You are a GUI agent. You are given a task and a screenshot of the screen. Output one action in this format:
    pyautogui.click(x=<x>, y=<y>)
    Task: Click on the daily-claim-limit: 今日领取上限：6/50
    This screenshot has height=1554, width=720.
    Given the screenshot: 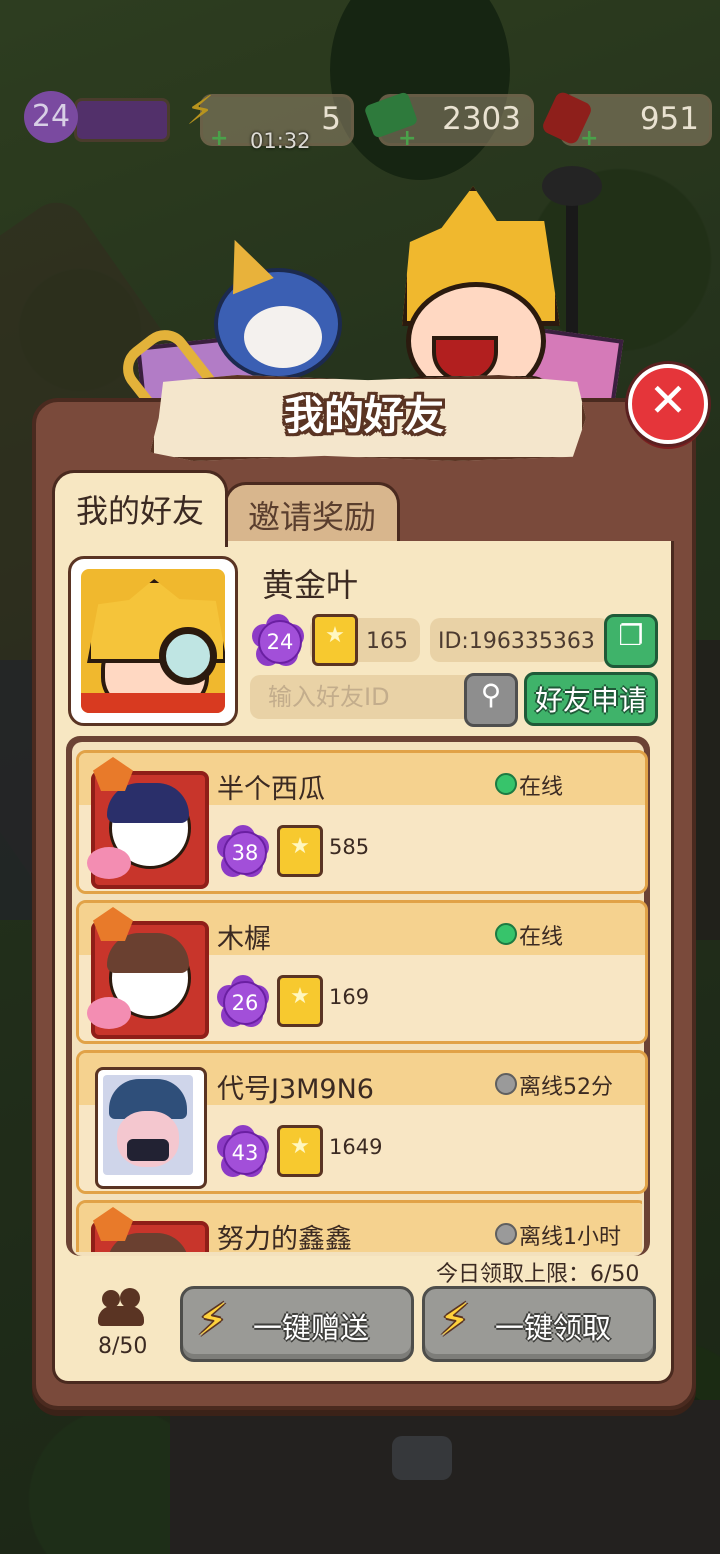 What is the action you would take?
    pyautogui.click(x=538, y=1274)
    